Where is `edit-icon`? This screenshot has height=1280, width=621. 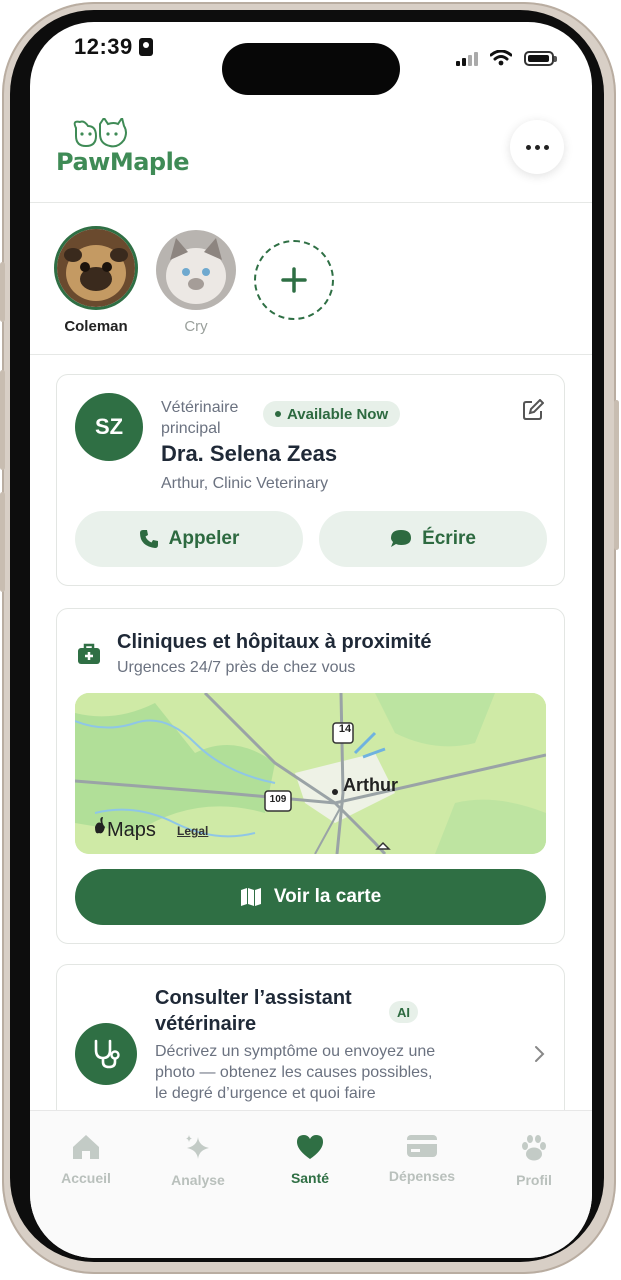 edit-icon is located at coordinates (533, 410).